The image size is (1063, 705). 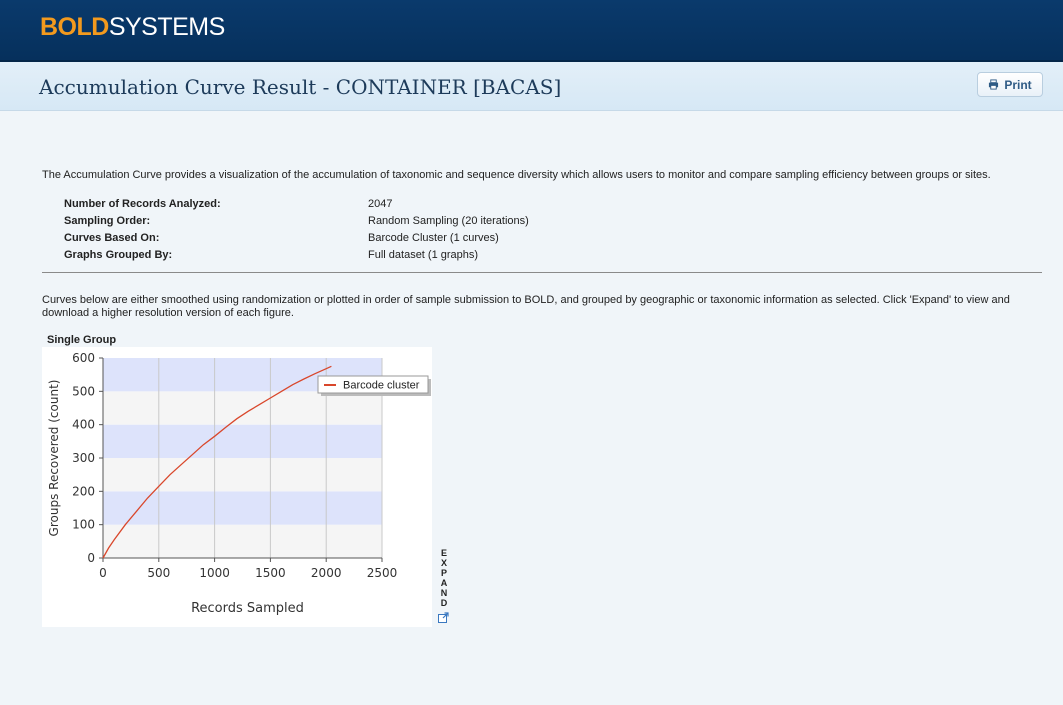 I want to click on y-tick-label: 0, so click(x=91, y=558).